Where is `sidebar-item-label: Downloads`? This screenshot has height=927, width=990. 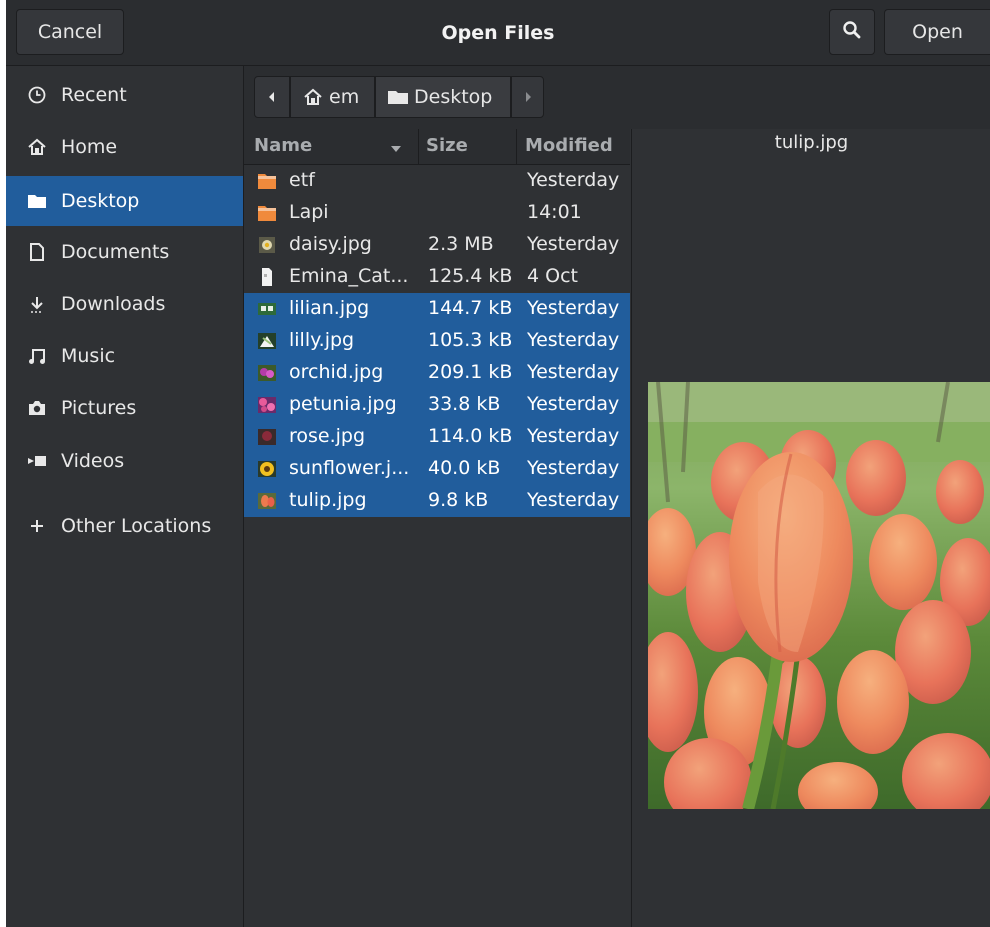
sidebar-item-label: Downloads is located at coordinates (113, 304).